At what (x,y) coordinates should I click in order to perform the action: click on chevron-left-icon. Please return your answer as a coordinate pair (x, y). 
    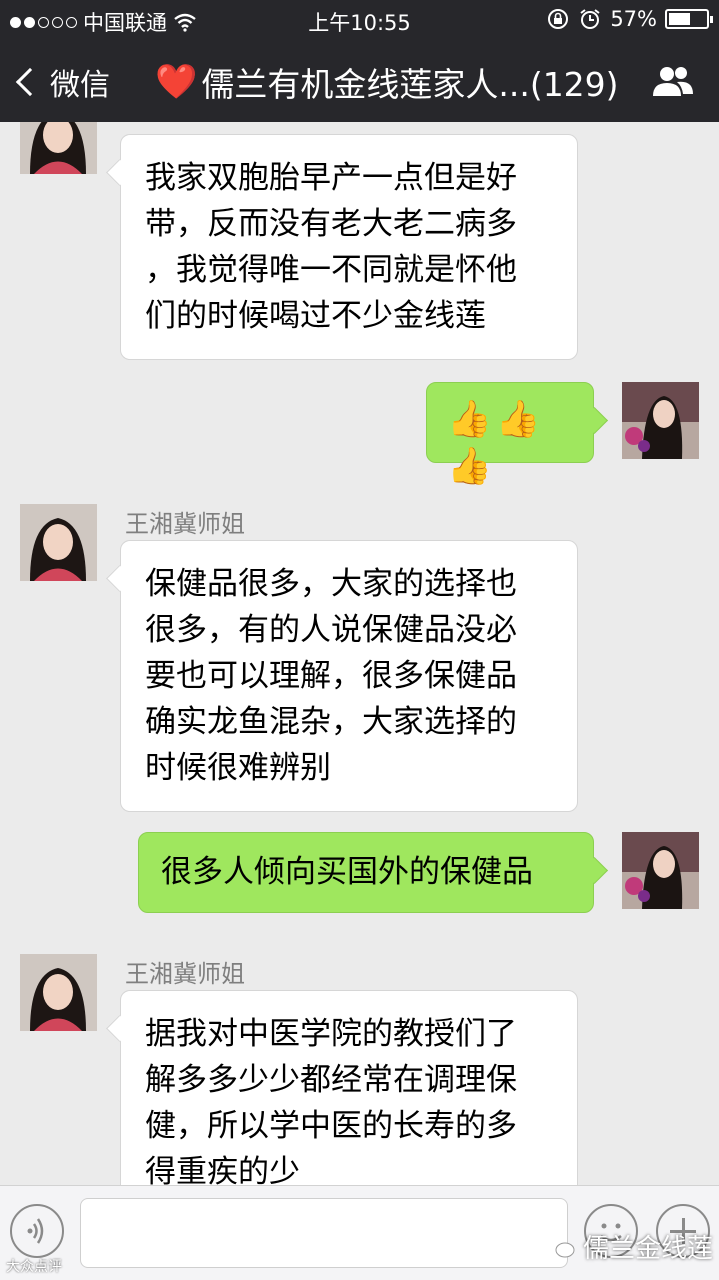
    Looking at the image, I should click on (30, 82).